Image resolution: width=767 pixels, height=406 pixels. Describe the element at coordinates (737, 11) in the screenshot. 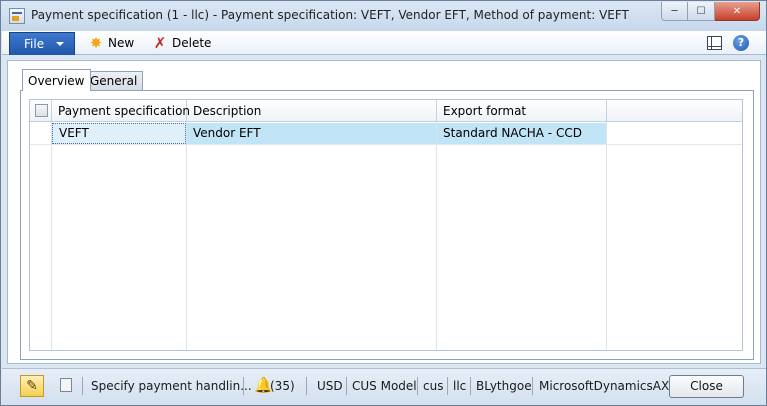

I see `close-window-button: ✕` at that location.